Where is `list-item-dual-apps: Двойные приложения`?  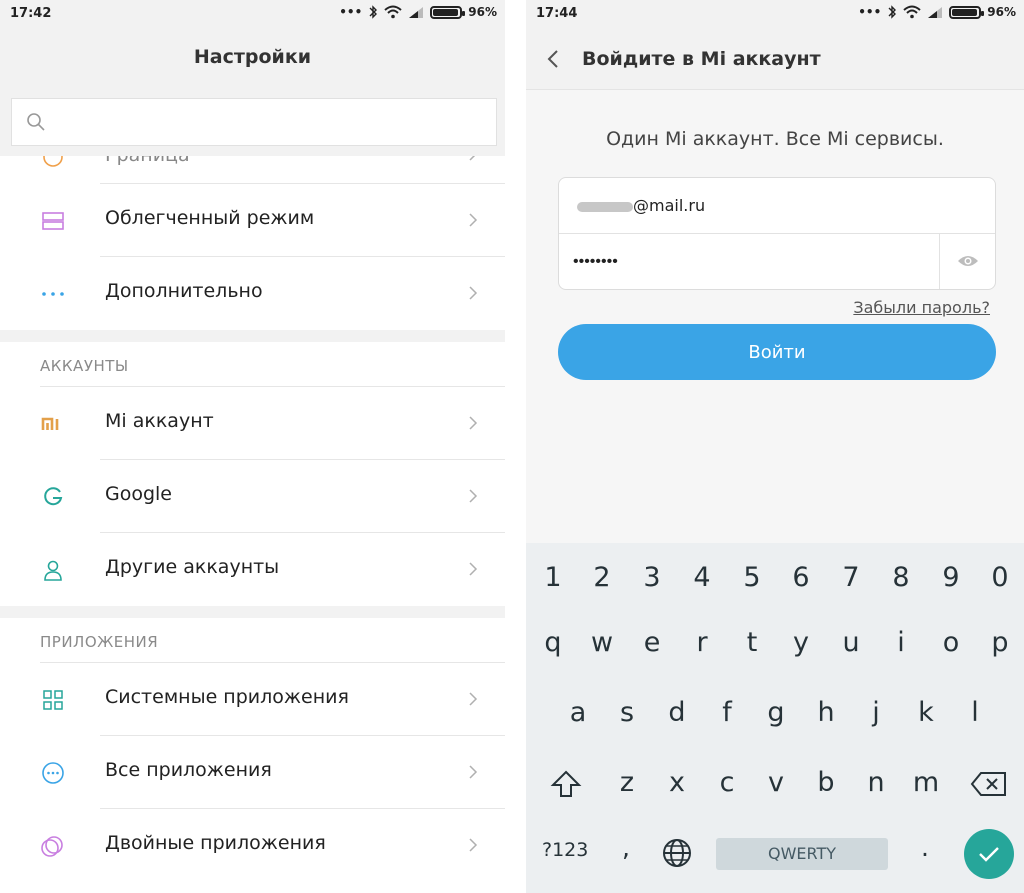
list-item-dual-apps: Двойные приложения is located at coordinates (252, 845).